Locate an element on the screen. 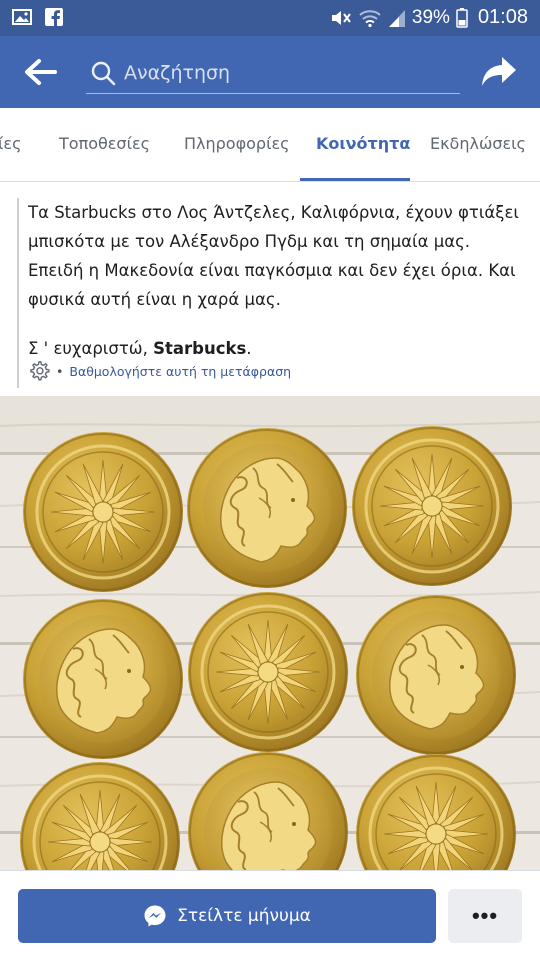 Image resolution: width=540 pixels, height=960 pixels. search-box is located at coordinates (273, 73).